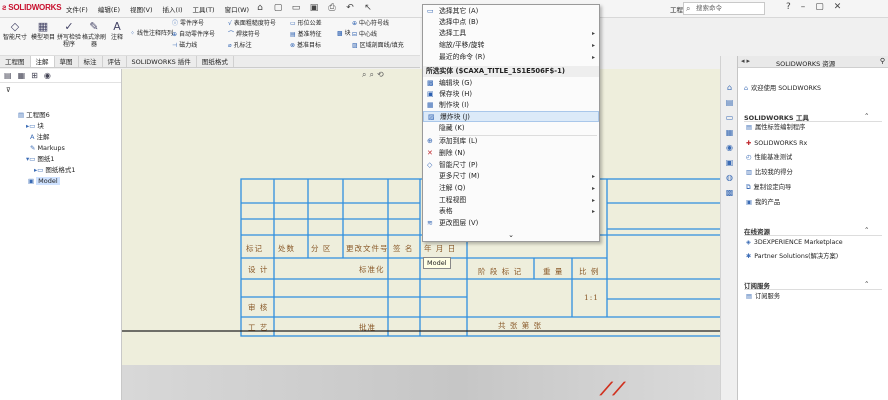  What do you see at coordinates (768, 187) in the screenshot?
I see `link-copy-settings-wizard: ⧉ 复制设定向导` at bounding box center [768, 187].